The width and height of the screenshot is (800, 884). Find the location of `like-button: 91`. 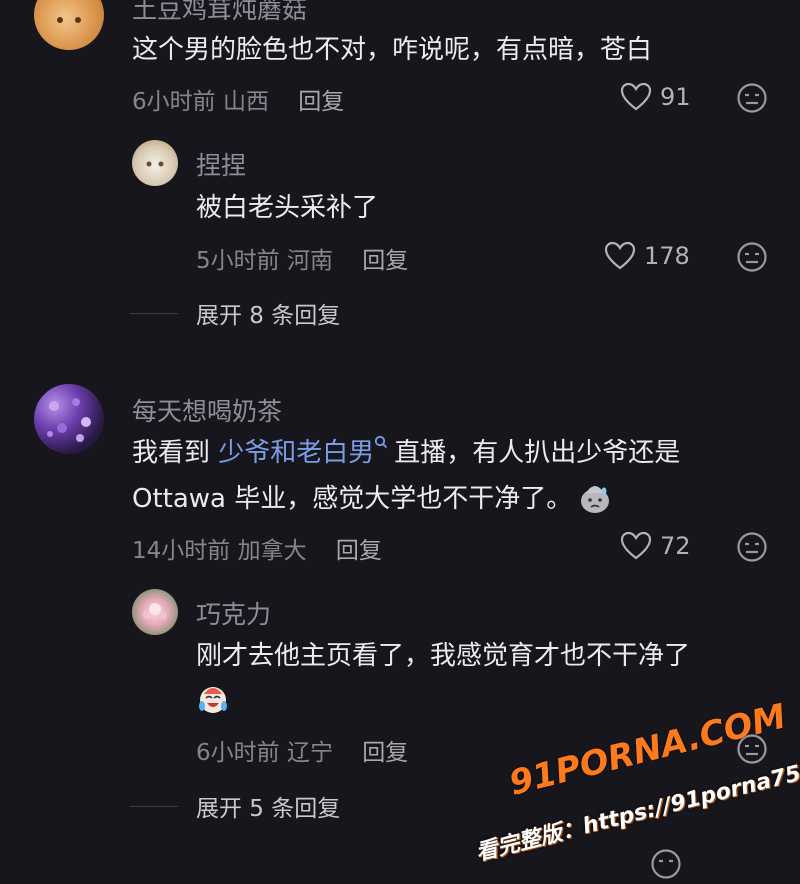

like-button: 91 is located at coordinates (655, 97).